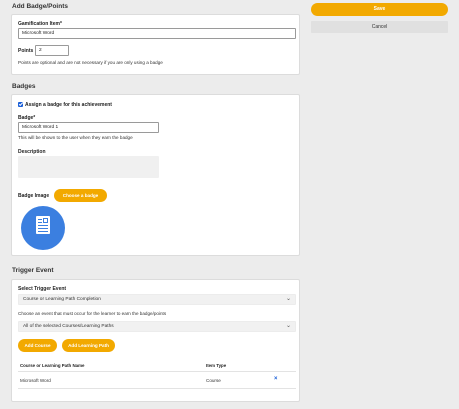  What do you see at coordinates (276, 379) in the screenshot?
I see `close-icon: ×` at bounding box center [276, 379].